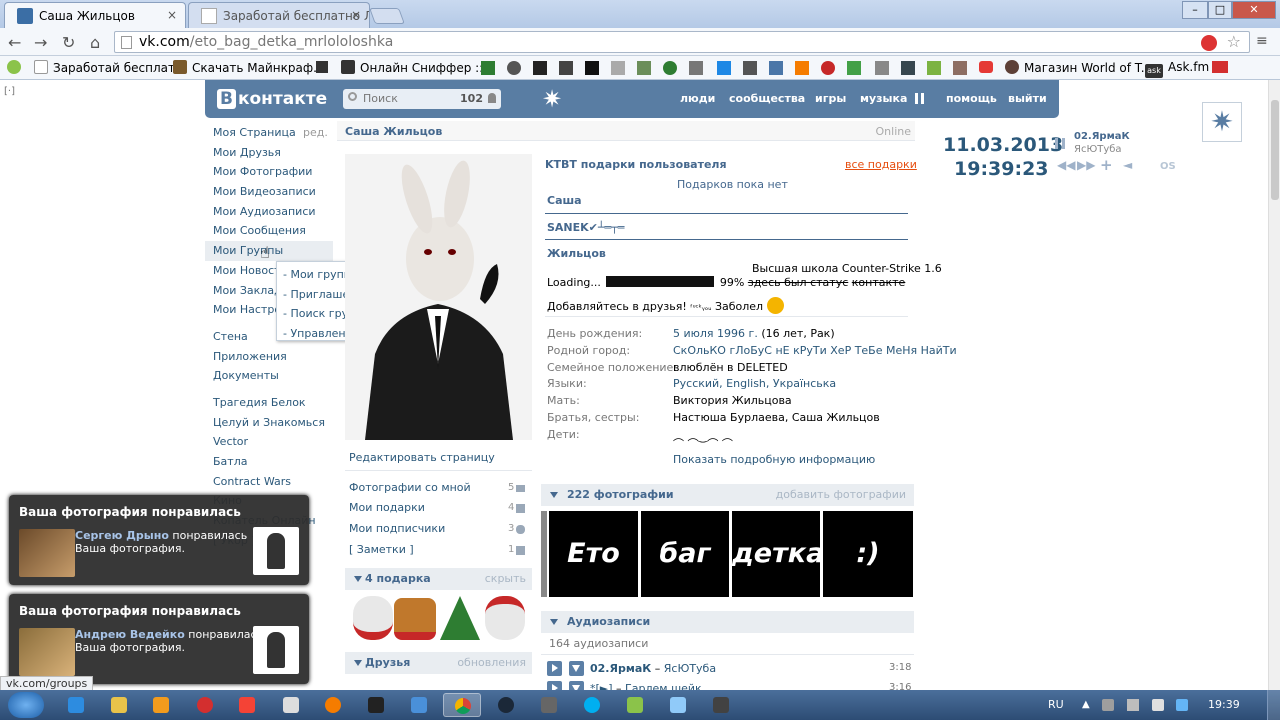 The height and width of the screenshot is (720, 1280). Describe the element at coordinates (1222, 122) in the screenshot. I see `vk-widget-icon: ✷` at that location.